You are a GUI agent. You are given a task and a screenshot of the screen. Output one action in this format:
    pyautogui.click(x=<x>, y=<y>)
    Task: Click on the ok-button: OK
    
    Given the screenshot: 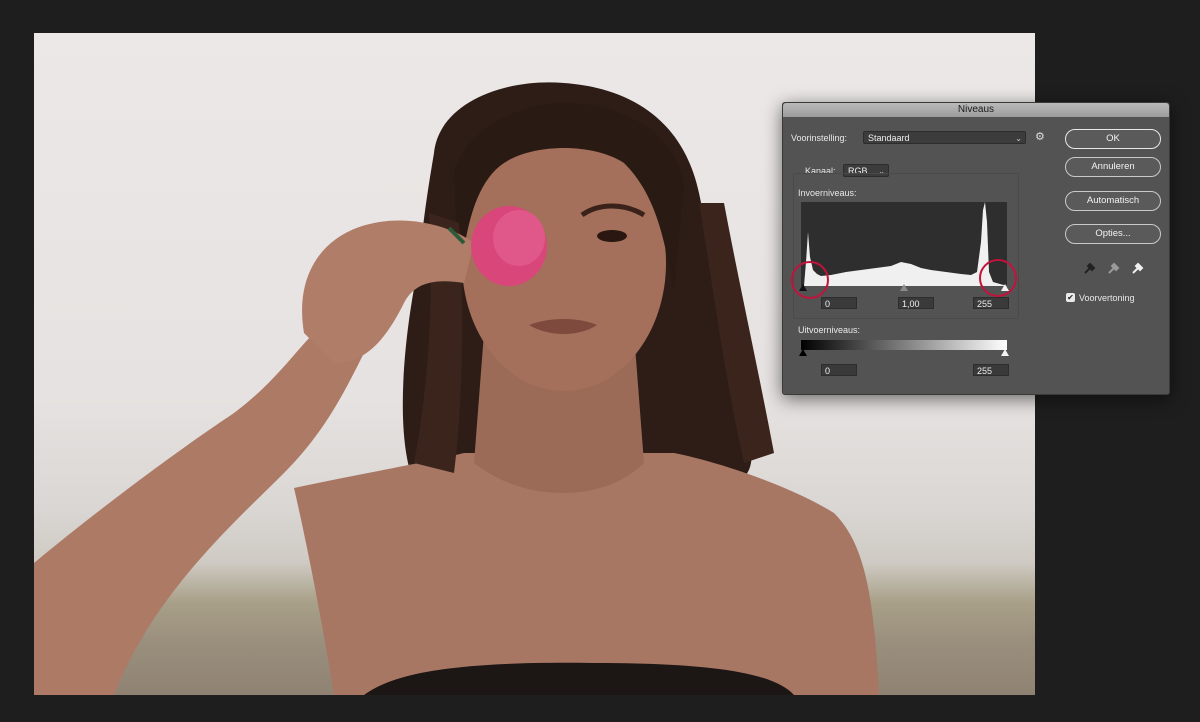 What is the action you would take?
    pyautogui.click(x=1113, y=139)
    